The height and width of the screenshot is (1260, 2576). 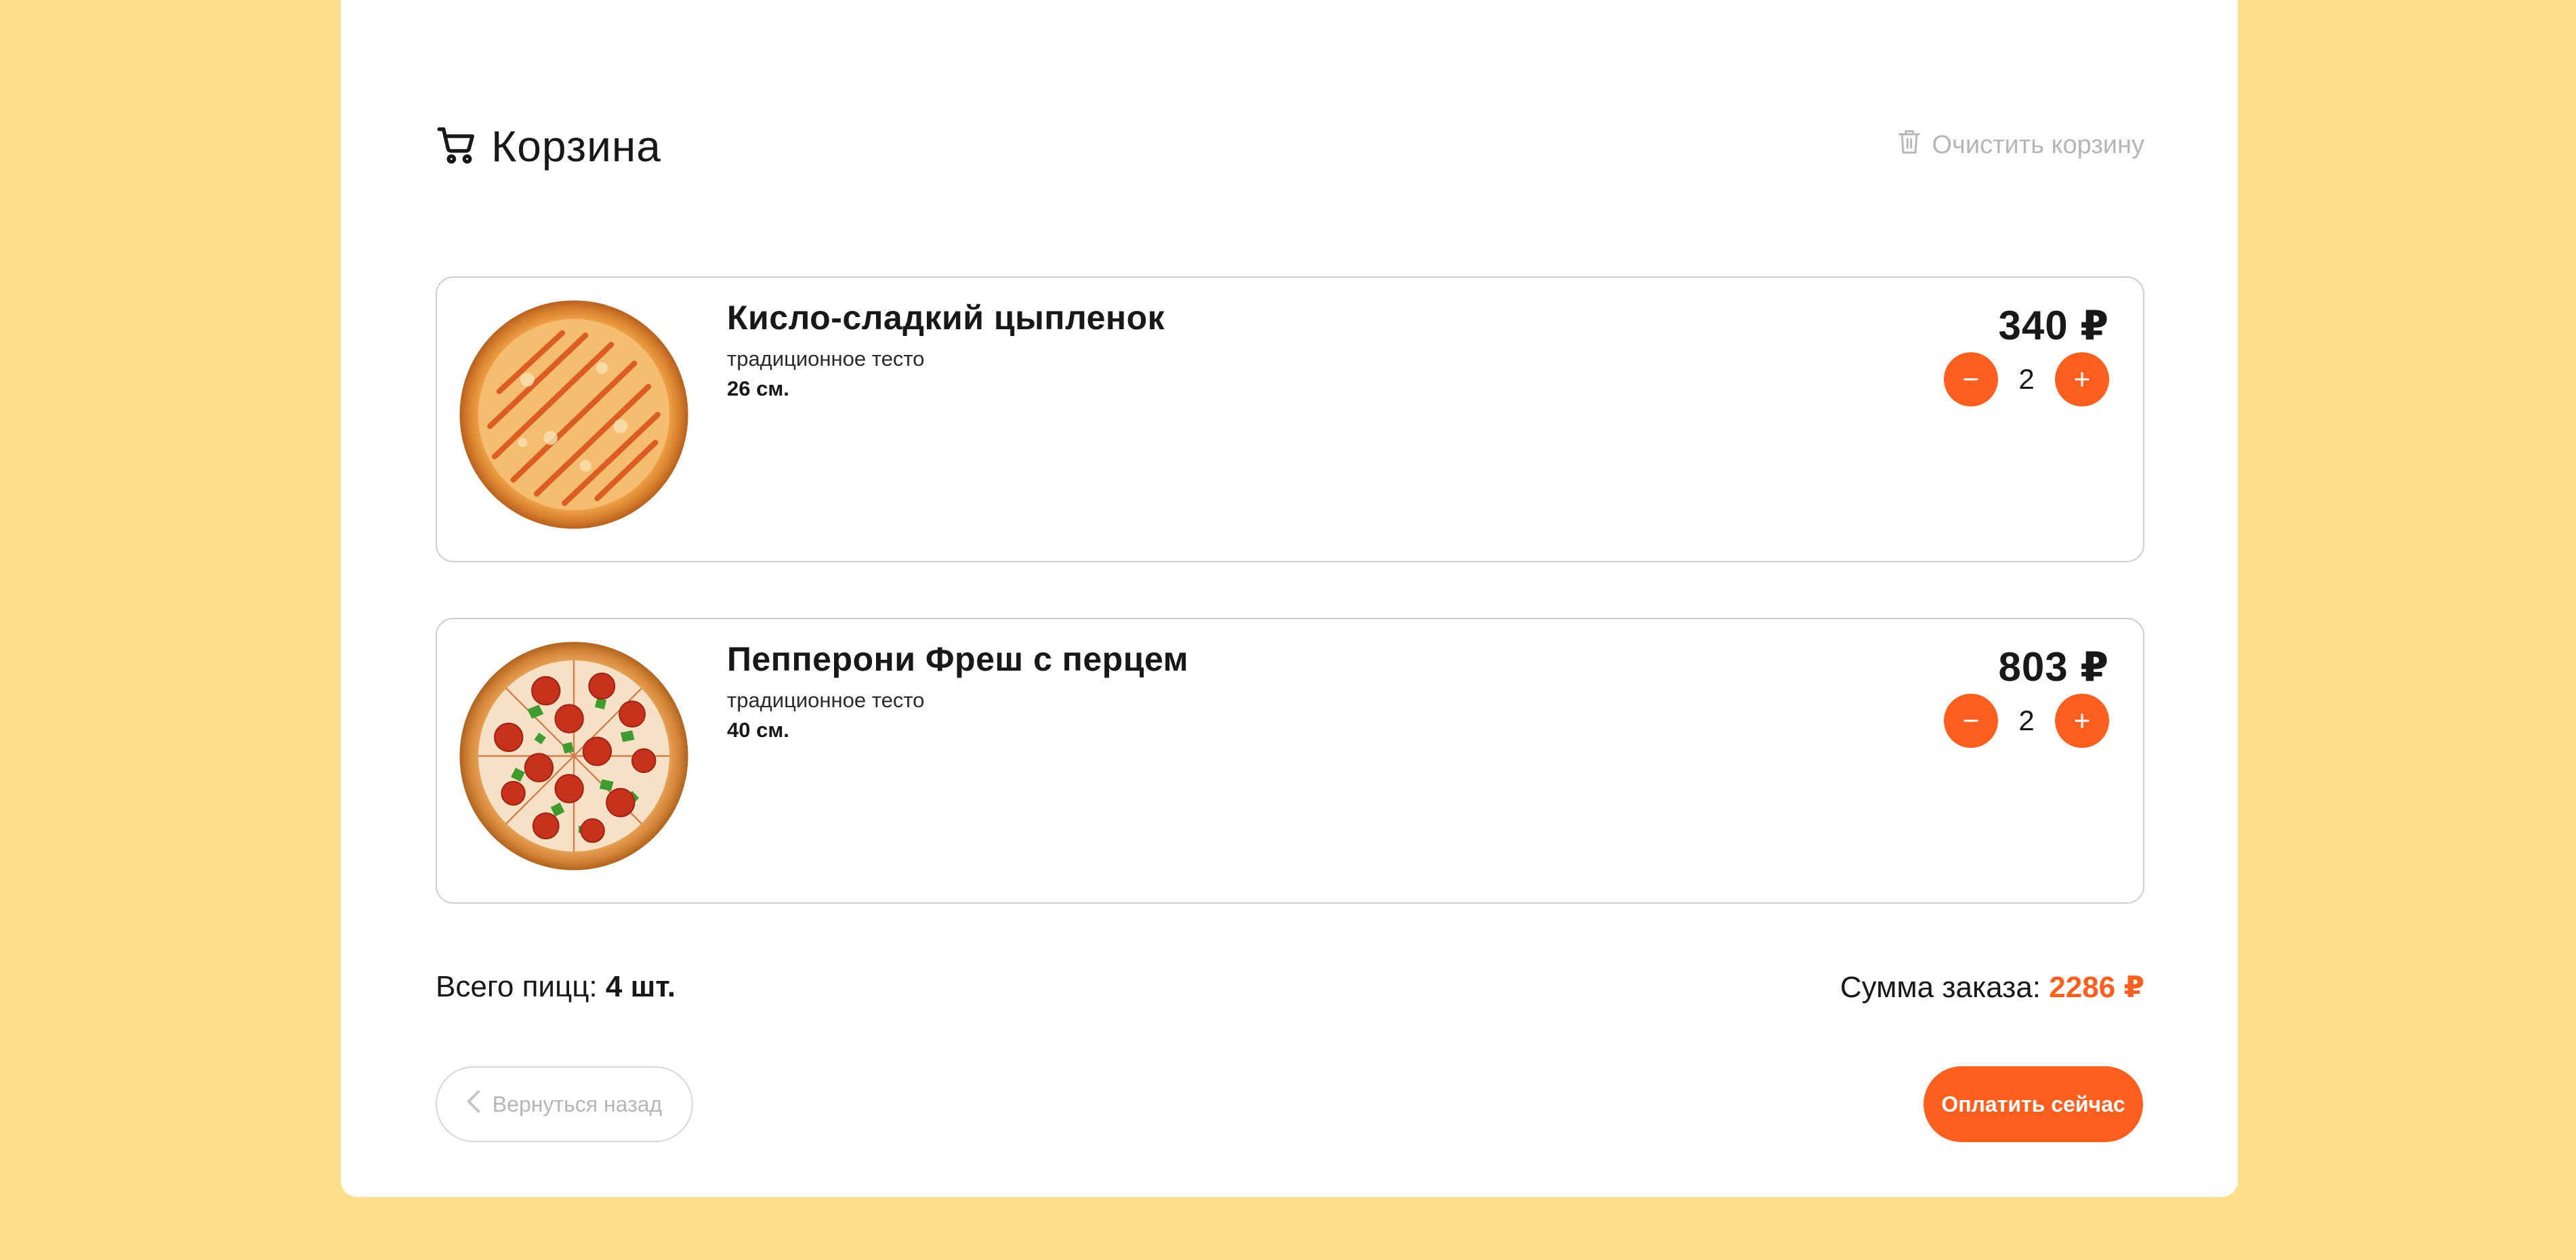 I want to click on pay-now-button: Оплатить сейчас, so click(x=2033, y=1104).